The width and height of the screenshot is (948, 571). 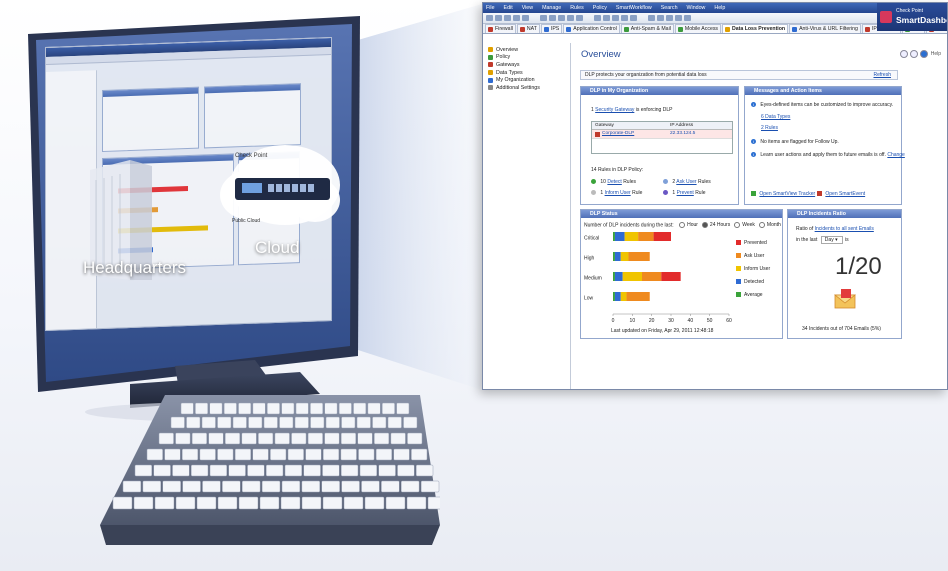 What do you see at coordinates (787, 194) in the screenshot?
I see `smartview-tracker-link: Open SmartView Tracker` at bounding box center [787, 194].